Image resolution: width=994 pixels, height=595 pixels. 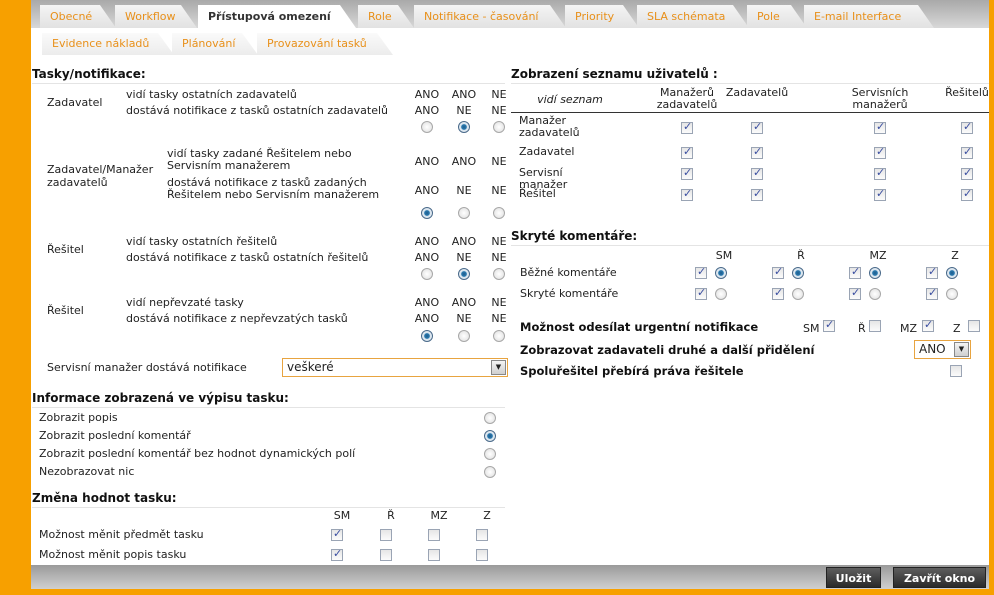 What do you see at coordinates (215, 44) in the screenshot?
I see `tab-planovani: Plánování` at bounding box center [215, 44].